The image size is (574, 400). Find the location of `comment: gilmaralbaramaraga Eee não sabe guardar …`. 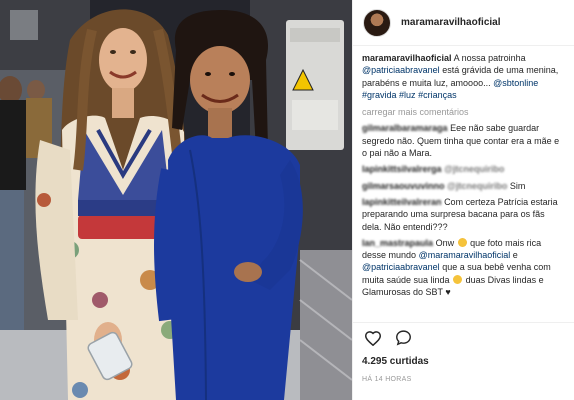

comment: gilmaralbaramaraga Eee não sabe guardar … is located at coordinates (463, 140).